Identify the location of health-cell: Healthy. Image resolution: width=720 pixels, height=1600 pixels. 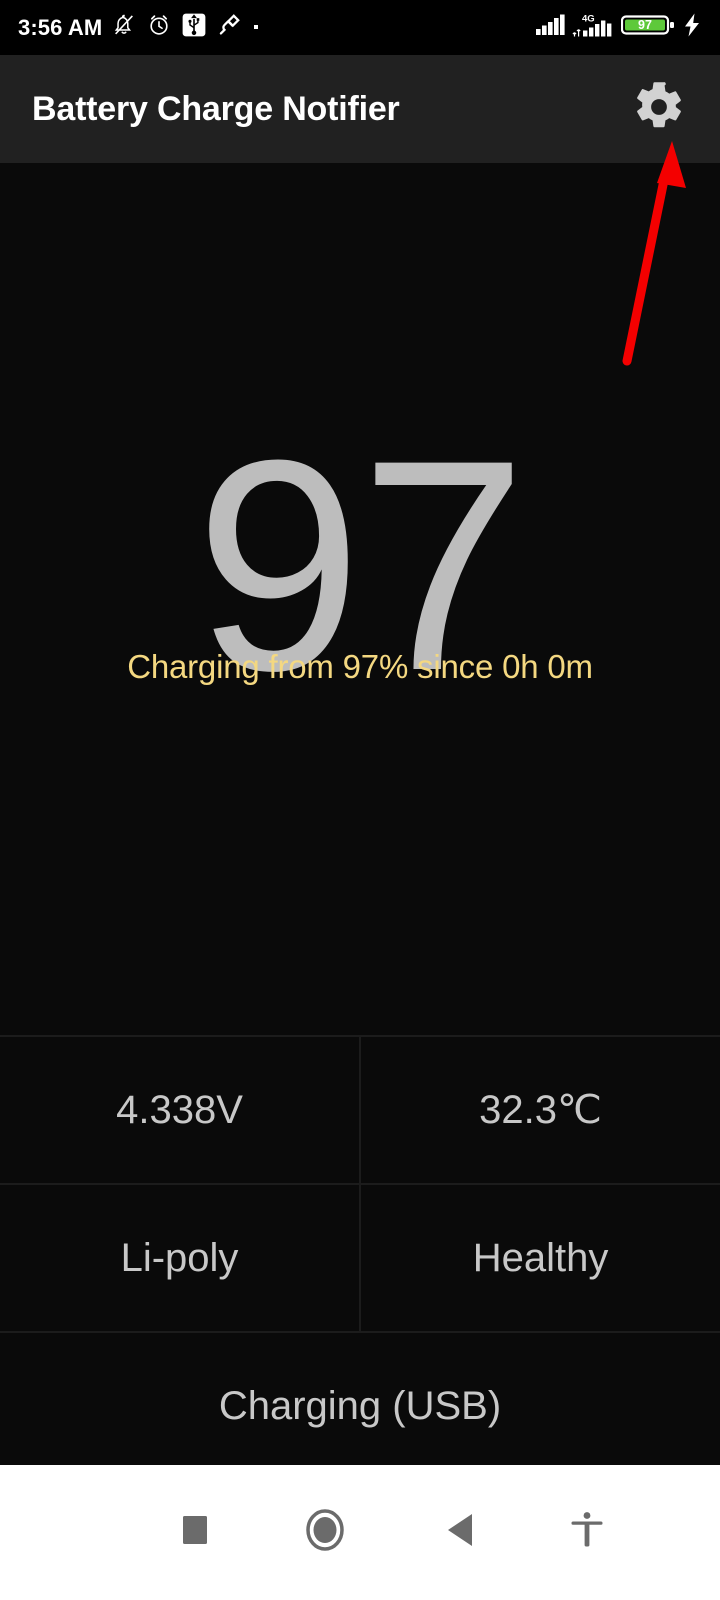
(540, 1258).